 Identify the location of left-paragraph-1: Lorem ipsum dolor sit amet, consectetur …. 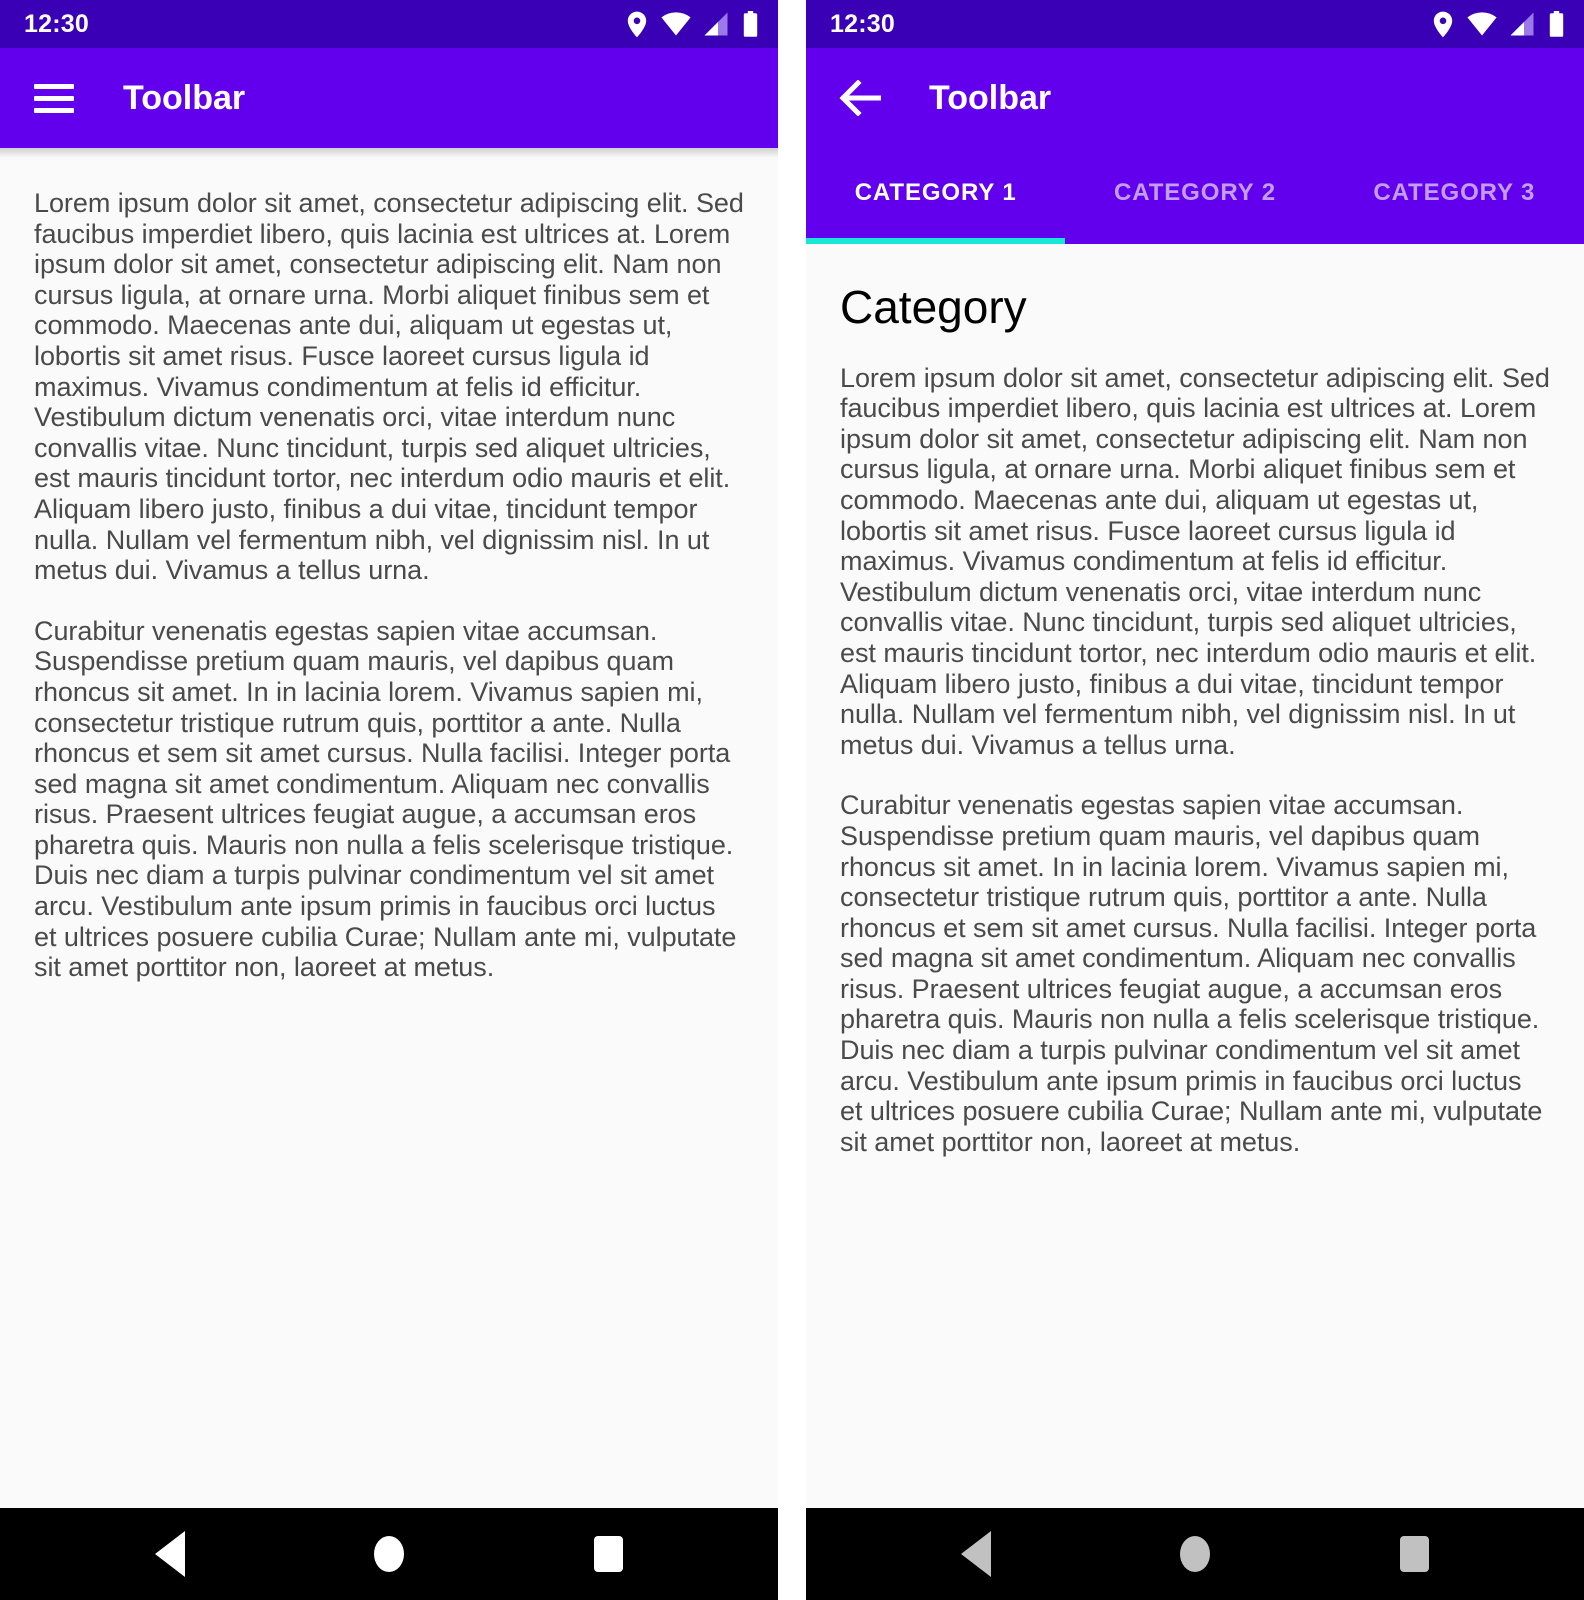
(389, 387).